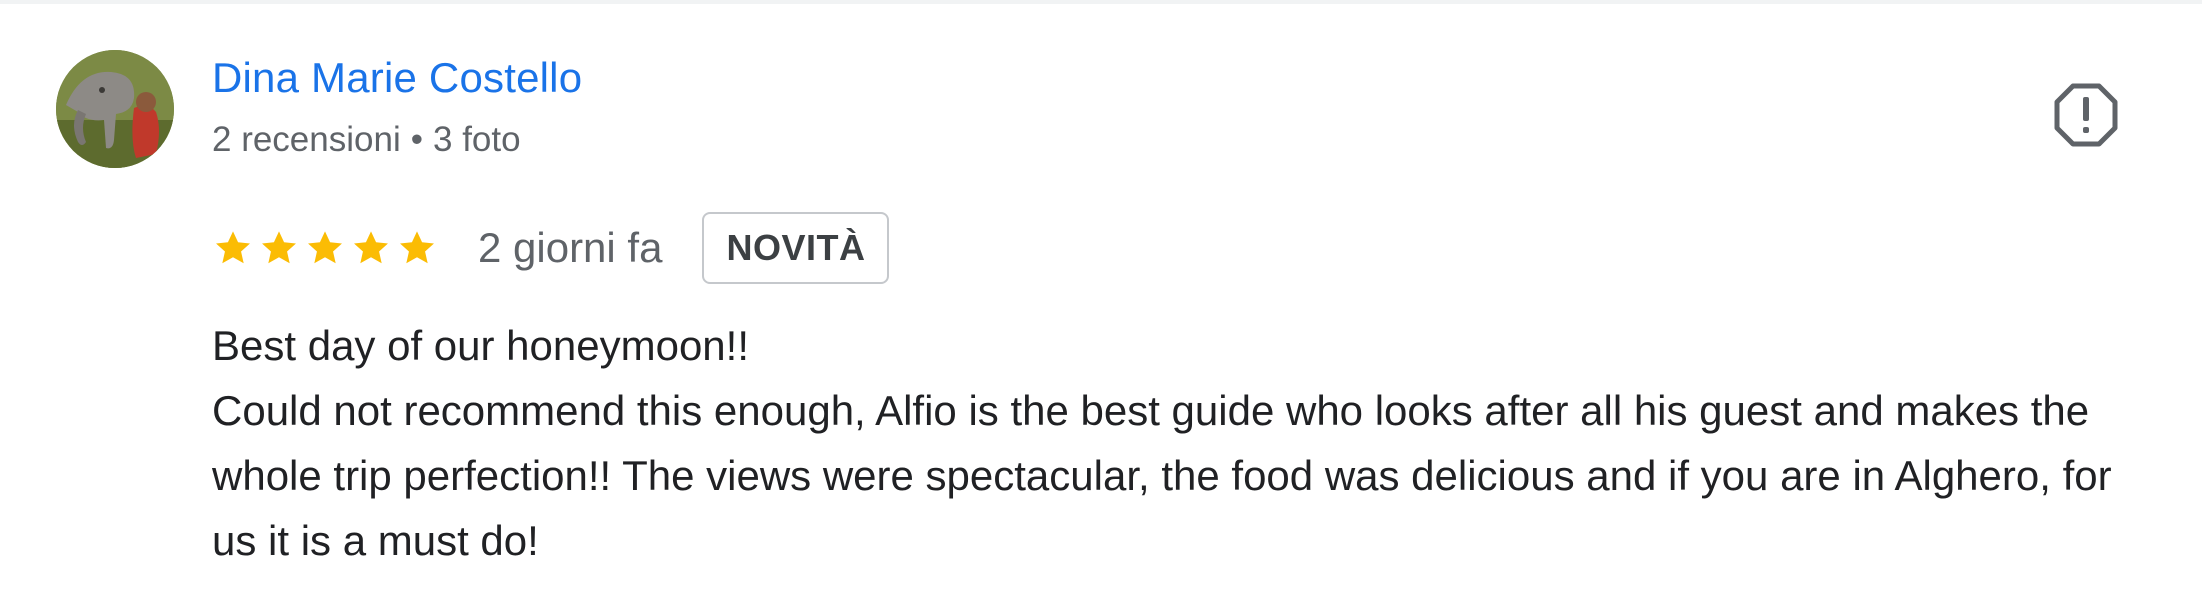  Describe the element at coordinates (397, 78) in the screenshot. I see `author-name: Dina Marie Costello` at that location.